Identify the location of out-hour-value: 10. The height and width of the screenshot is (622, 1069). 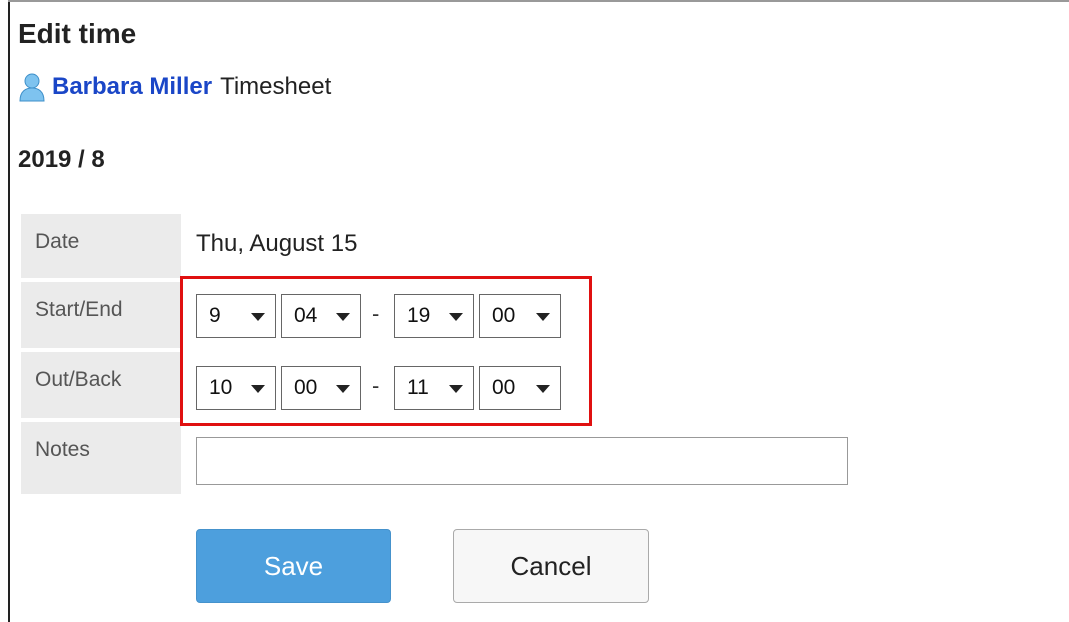
(221, 387).